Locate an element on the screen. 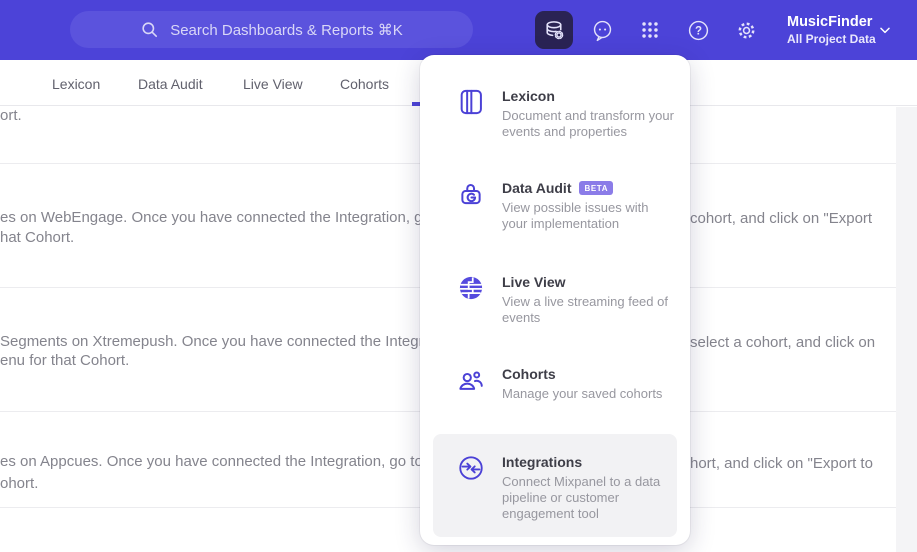  database-gear-icon is located at coordinates (554, 30).